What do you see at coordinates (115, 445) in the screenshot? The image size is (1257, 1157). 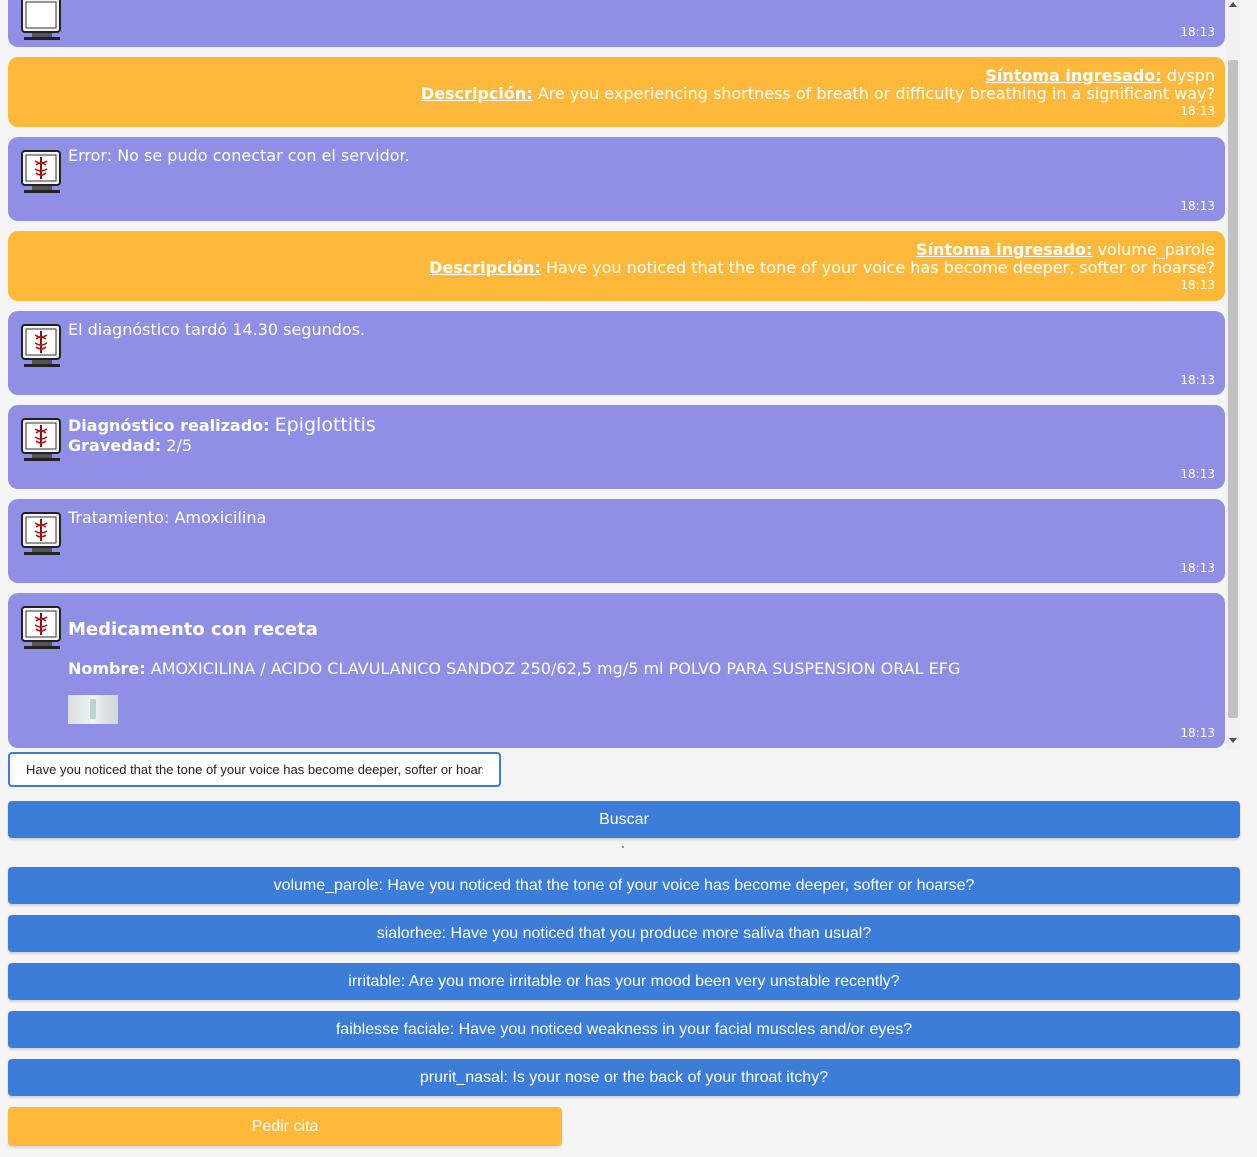 I see `severity-label: Gravedad:` at bounding box center [115, 445].